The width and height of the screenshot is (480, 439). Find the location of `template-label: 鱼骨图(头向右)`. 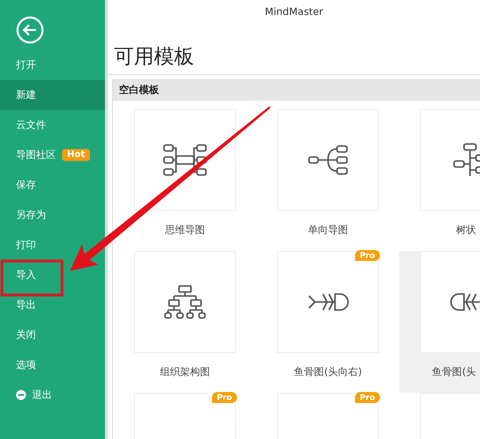

template-label: 鱼骨图(头向右) is located at coordinates (328, 372).